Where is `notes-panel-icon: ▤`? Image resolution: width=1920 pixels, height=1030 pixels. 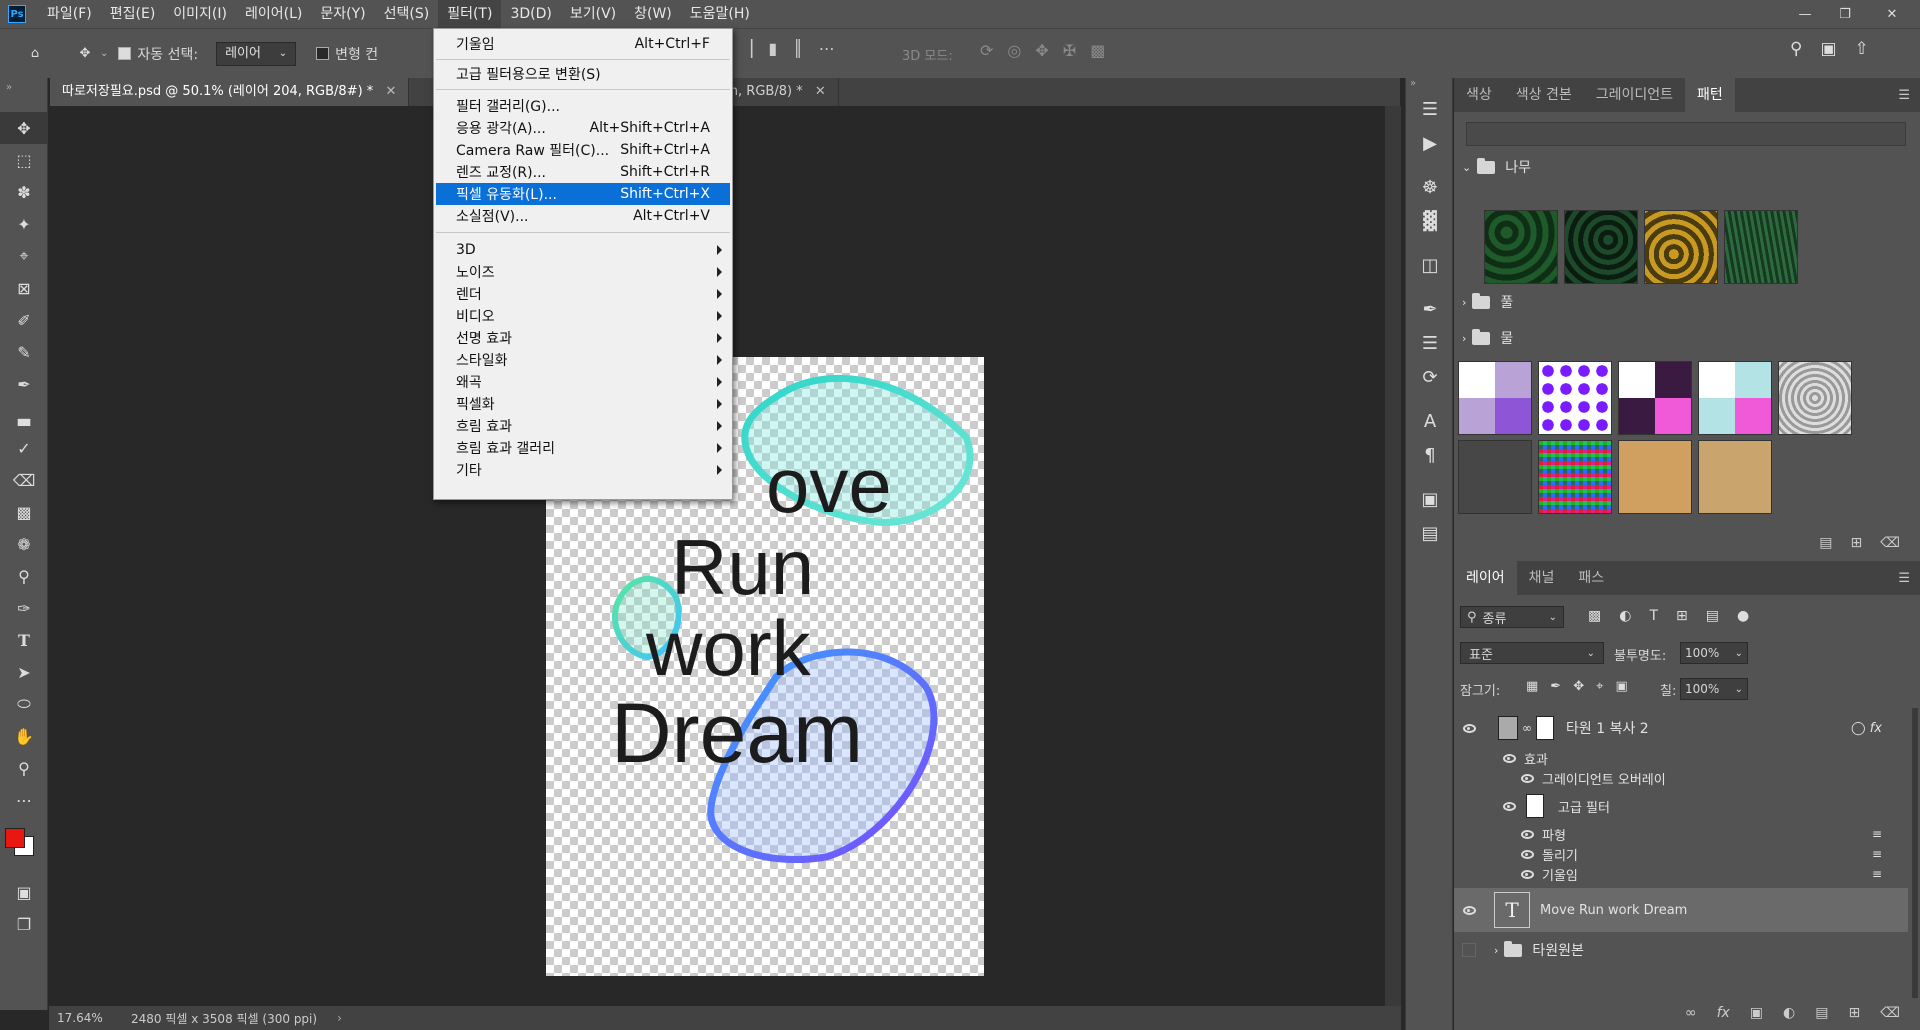
notes-panel-icon: ▤ is located at coordinates (1430, 533).